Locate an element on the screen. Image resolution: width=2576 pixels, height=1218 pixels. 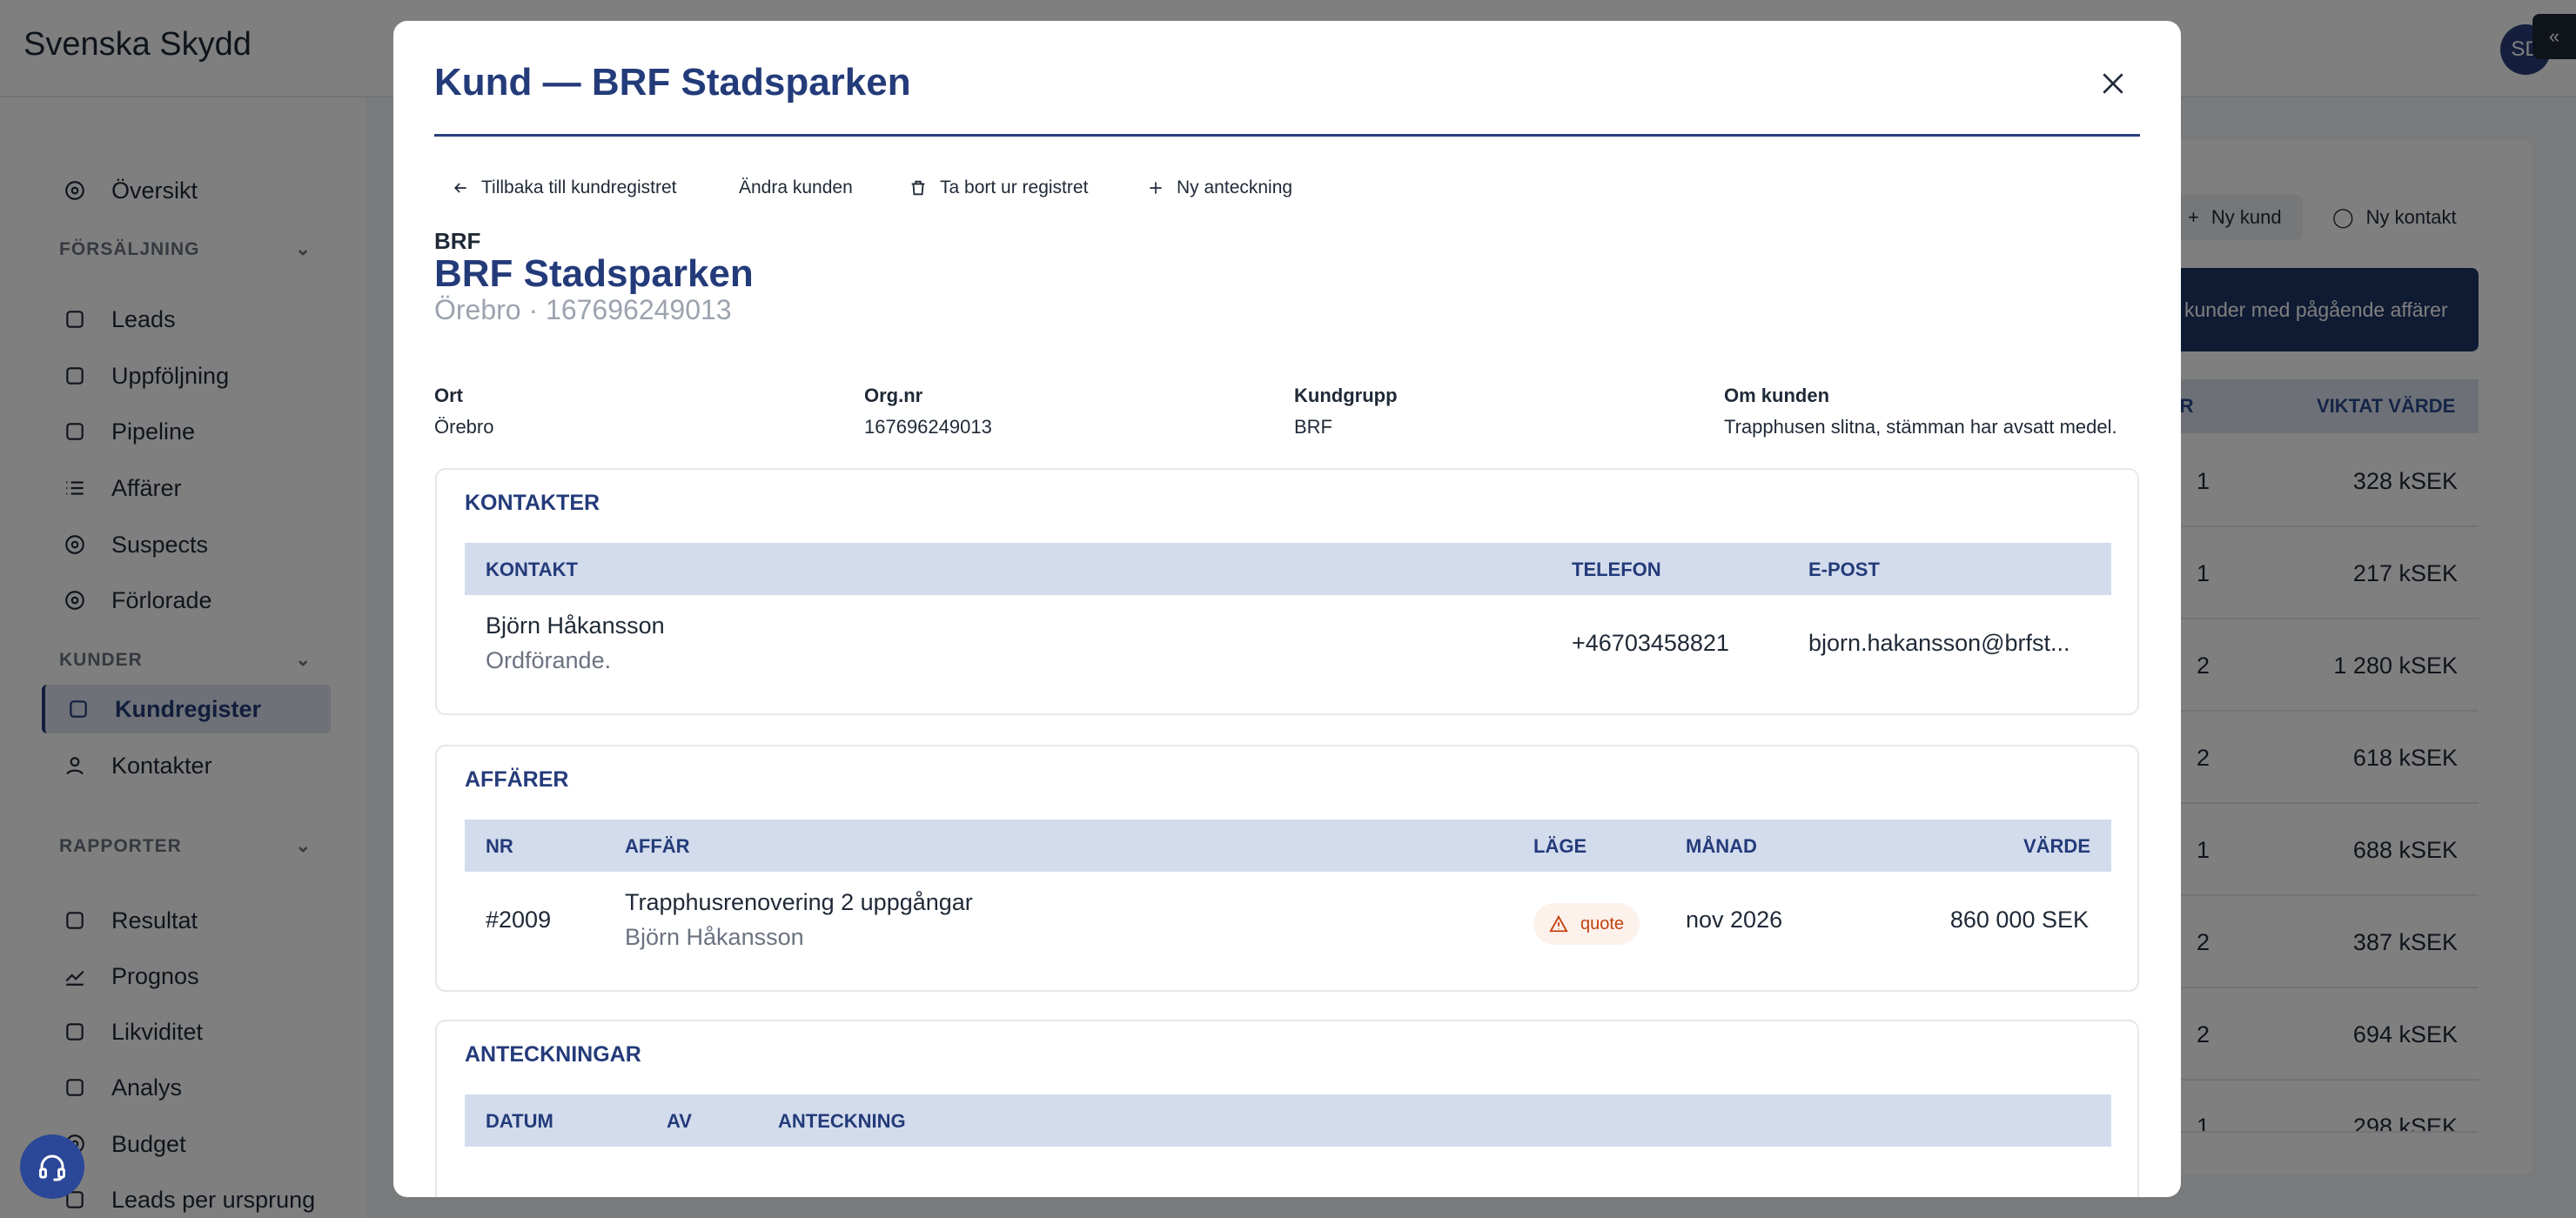
col-date: DATUM is located at coordinates (519, 1121).